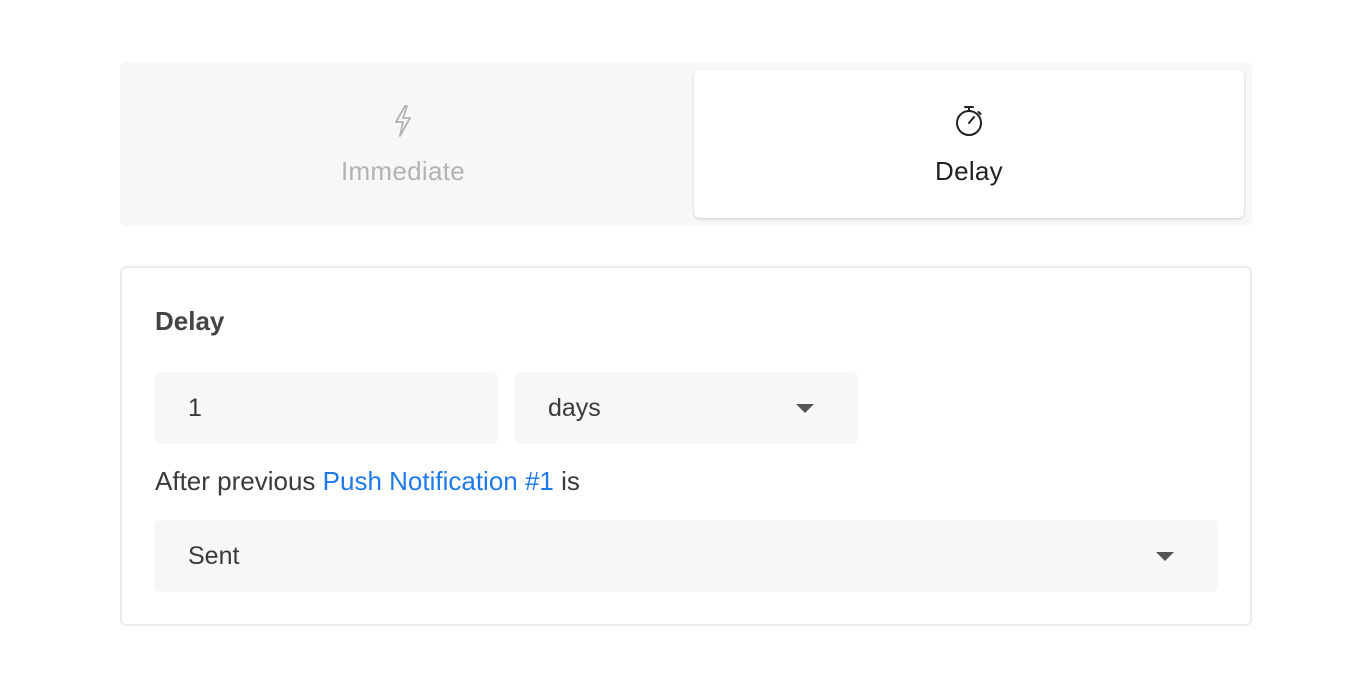 Image resolution: width=1360 pixels, height=692 pixels. I want to click on tab-immediate-label: Immediate, so click(403, 171).